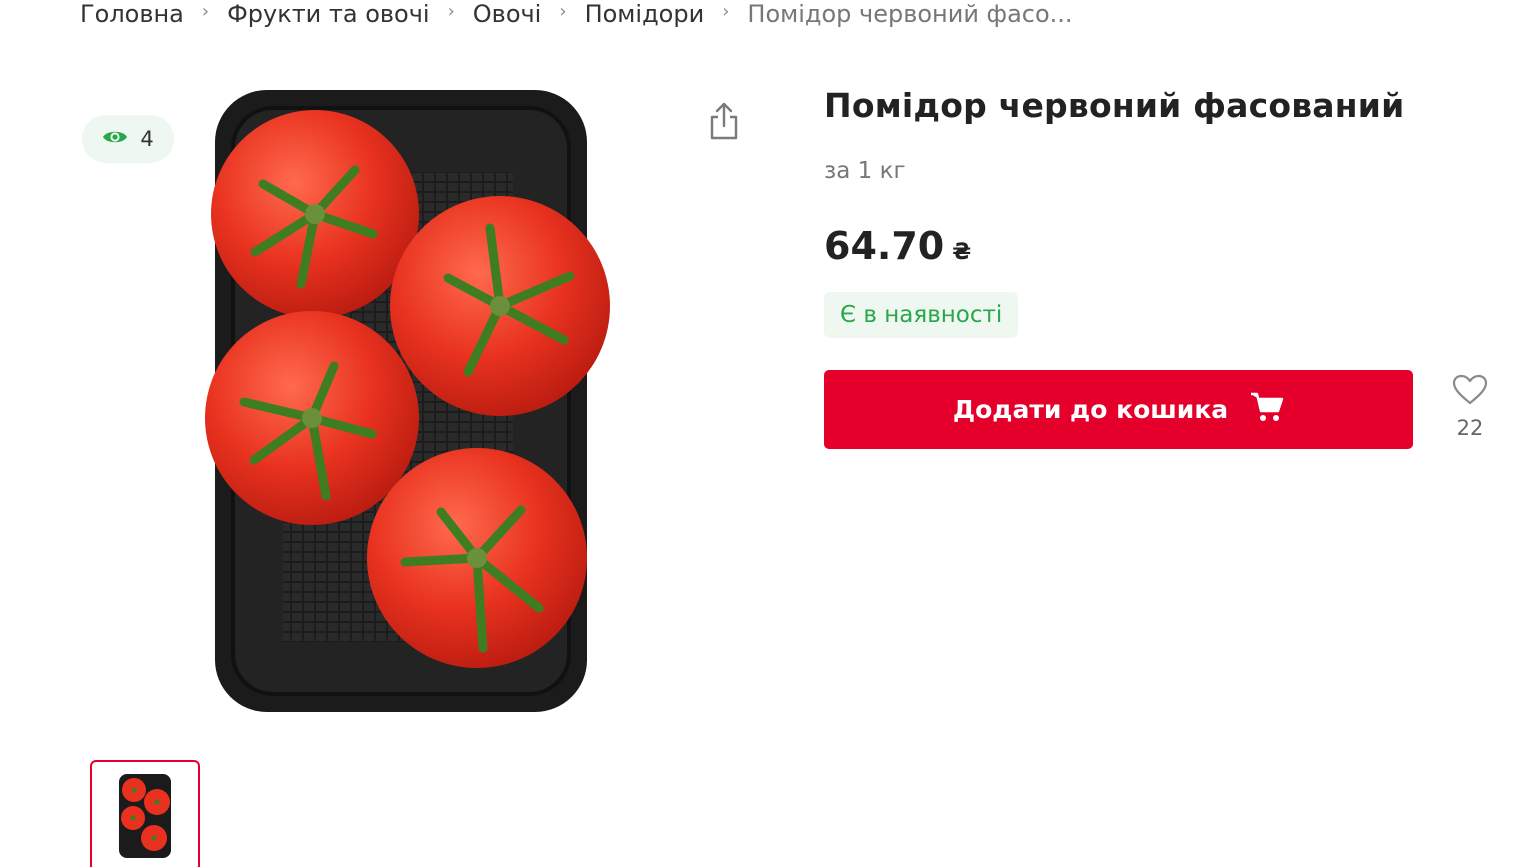  Describe the element at coordinates (962, 252) in the screenshot. I see `price-currency: ₴` at that location.